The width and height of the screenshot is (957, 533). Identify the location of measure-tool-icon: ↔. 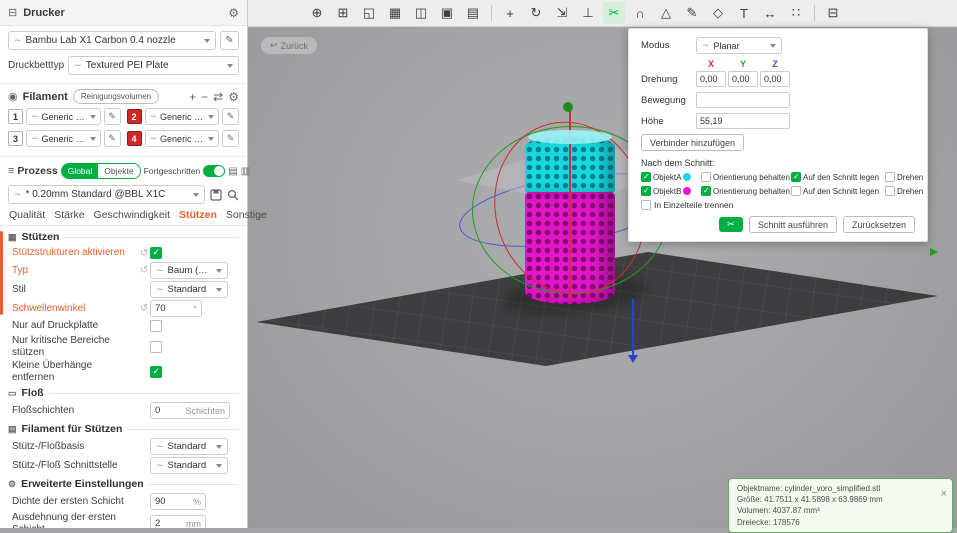
(770, 13).